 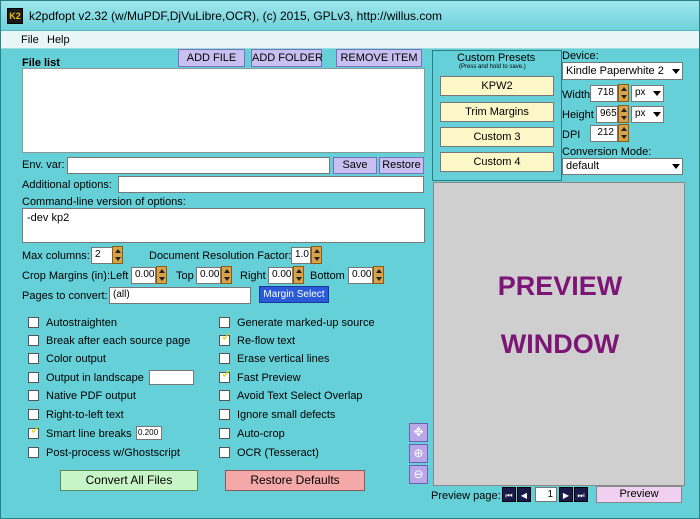 What do you see at coordinates (524, 494) in the screenshot?
I see `prev-page-icon: ◀` at bounding box center [524, 494].